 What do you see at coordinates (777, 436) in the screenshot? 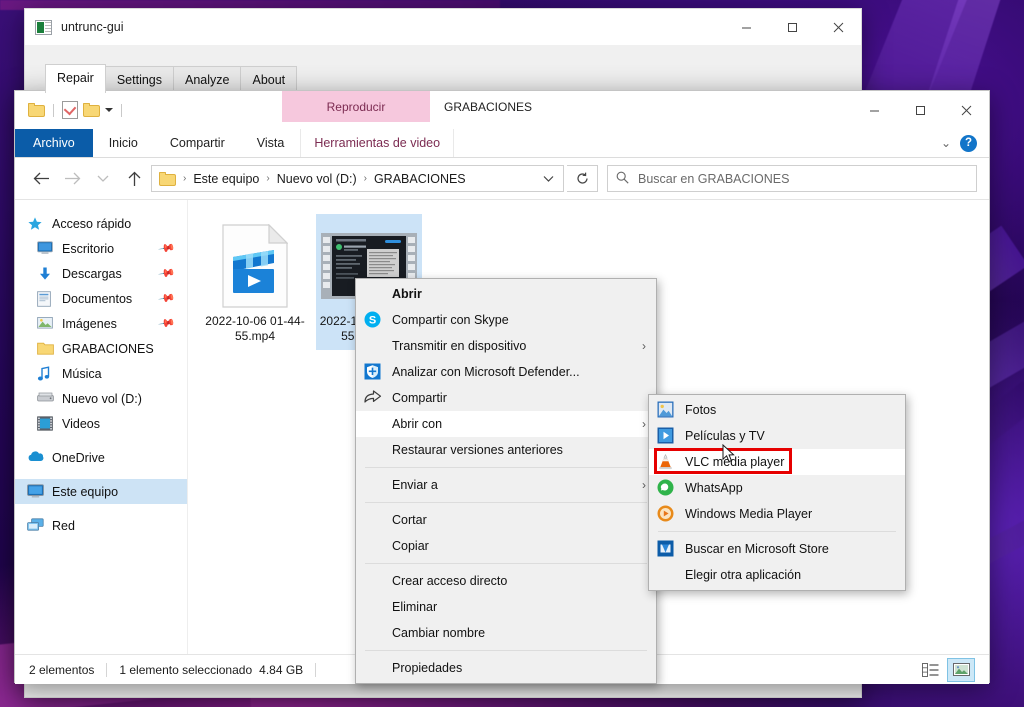
I see `submenu-item-peliculas-y-tv: Películas y TV` at bounding box center [777, 436].